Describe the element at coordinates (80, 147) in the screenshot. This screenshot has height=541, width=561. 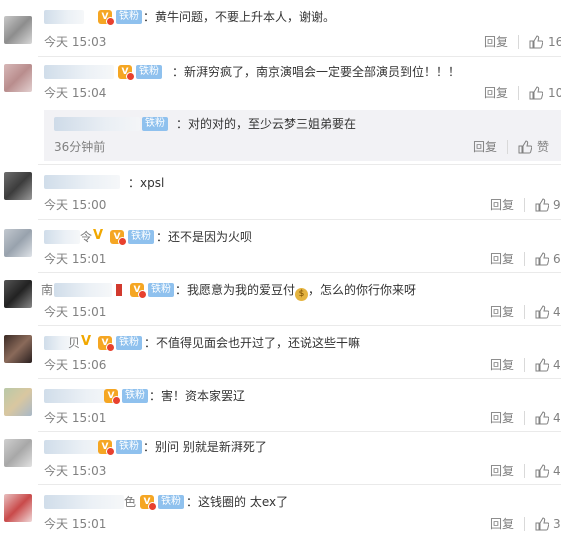
I see `sub-reply-time: 36分钟前` at that location.